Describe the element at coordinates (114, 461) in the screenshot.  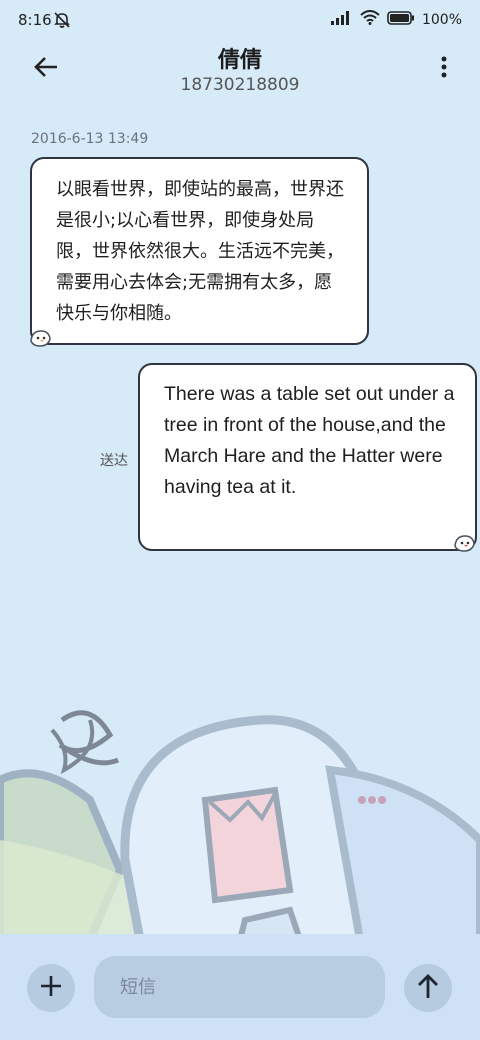
I see `delivery-status: 送达` at that location.